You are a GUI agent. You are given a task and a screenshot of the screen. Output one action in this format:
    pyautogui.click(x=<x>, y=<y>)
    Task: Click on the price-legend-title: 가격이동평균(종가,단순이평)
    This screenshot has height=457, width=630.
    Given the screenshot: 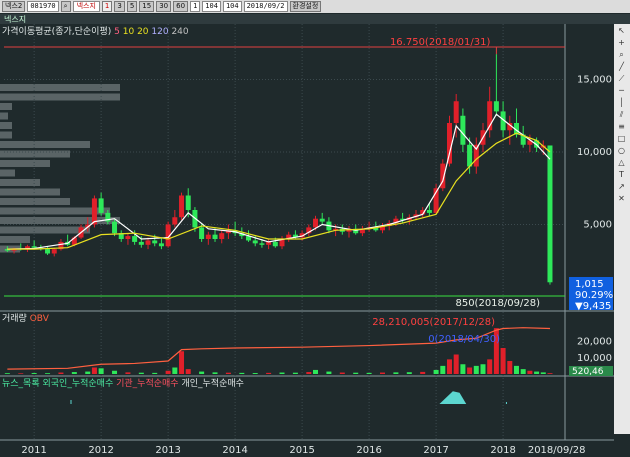 What is the action you would take?
    pyautogui.click(x=57, y=32)
    